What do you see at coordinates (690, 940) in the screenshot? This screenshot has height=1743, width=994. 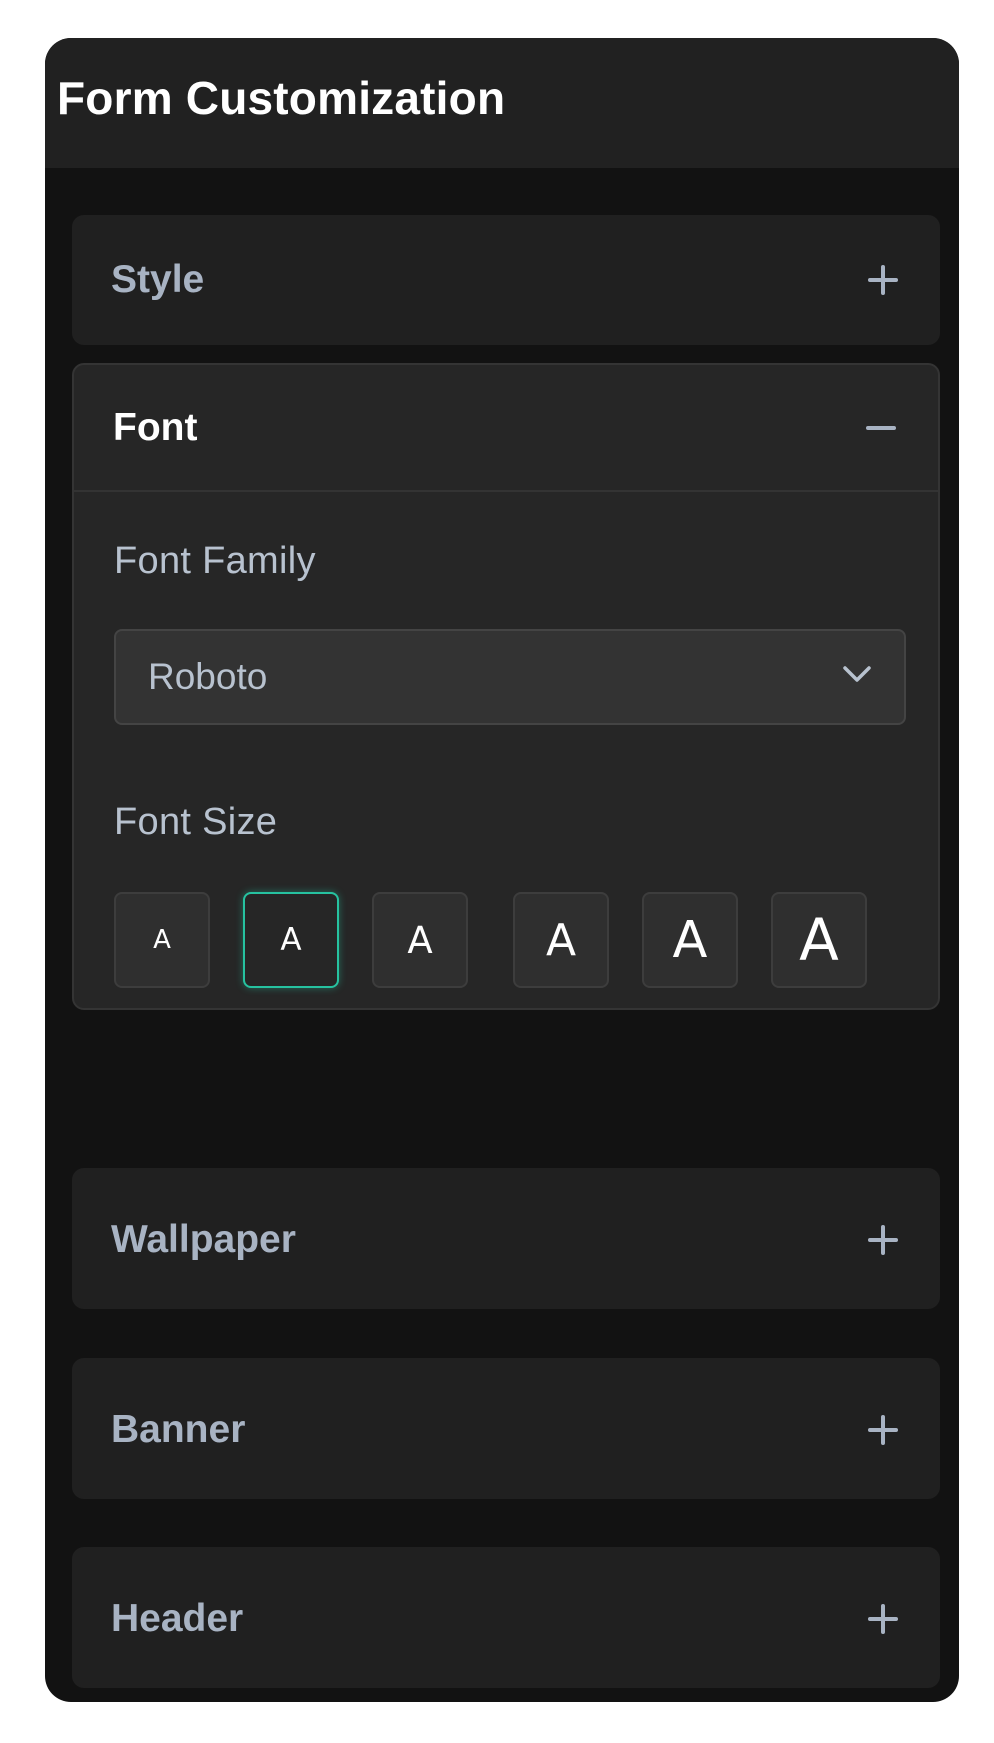 I see `font-size-option-5: A` at bounding box center [690, 940].